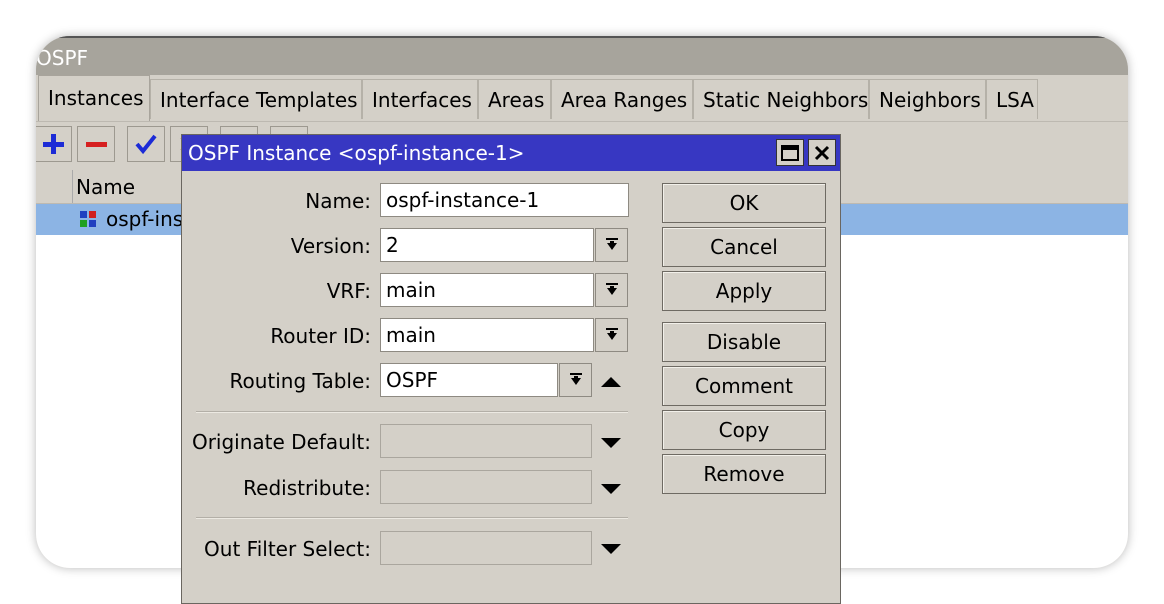 Image resolution: width=1164 pixels, height=604 pixels. What do you see at coordinates (486, 548) in the screenshot?
I see `out-filter-select-field` at bounding box center [486, 548].